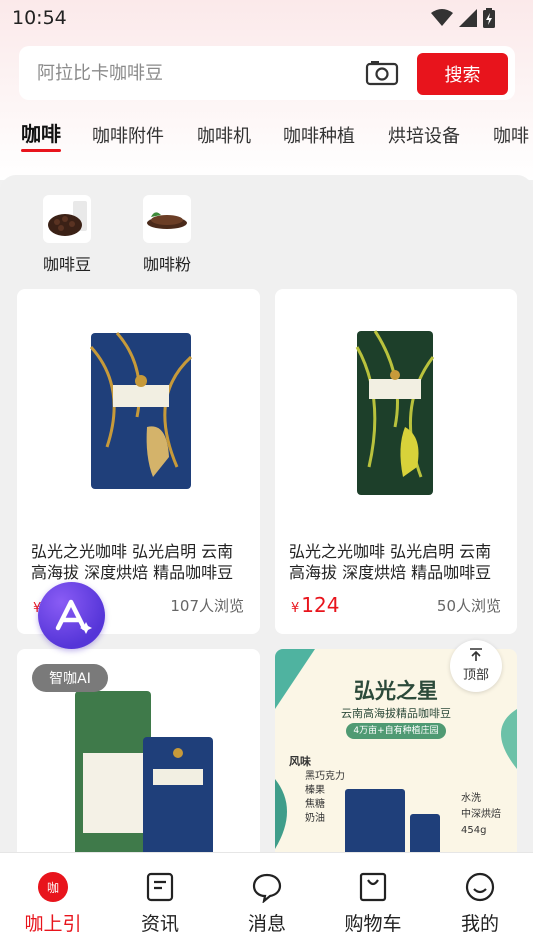  What do you see at coordinates (511, 135) in the screenshot?
I see `tab-coffee-more: 咖啡` at bounding box center [511, 135].